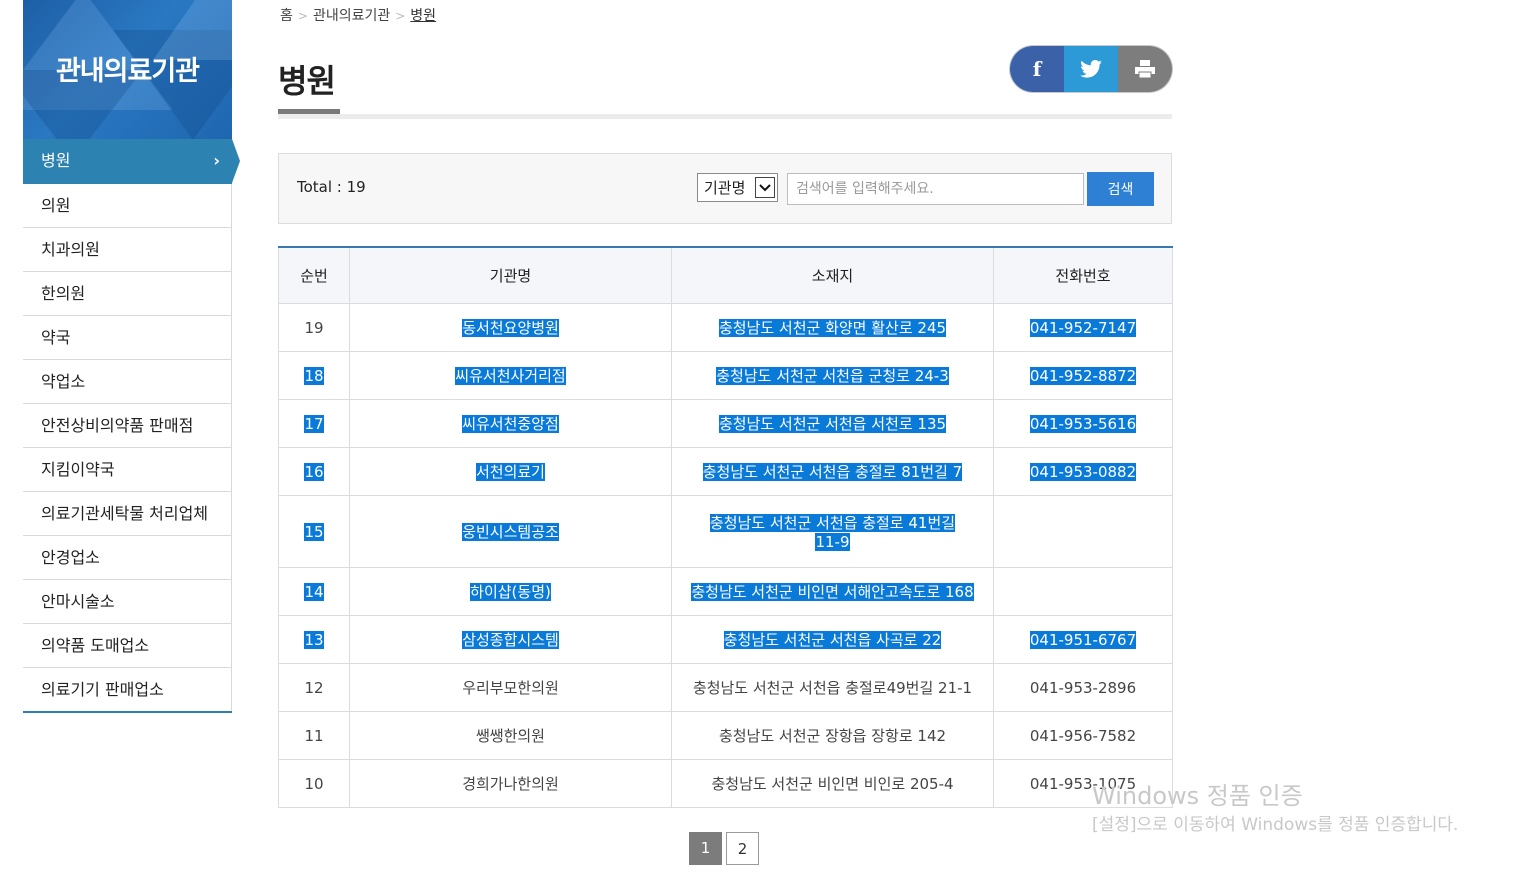 This screenshot has height=875, width=1530. I want to click on facility-name-link: 경희가나한의원, so click(510, 784).